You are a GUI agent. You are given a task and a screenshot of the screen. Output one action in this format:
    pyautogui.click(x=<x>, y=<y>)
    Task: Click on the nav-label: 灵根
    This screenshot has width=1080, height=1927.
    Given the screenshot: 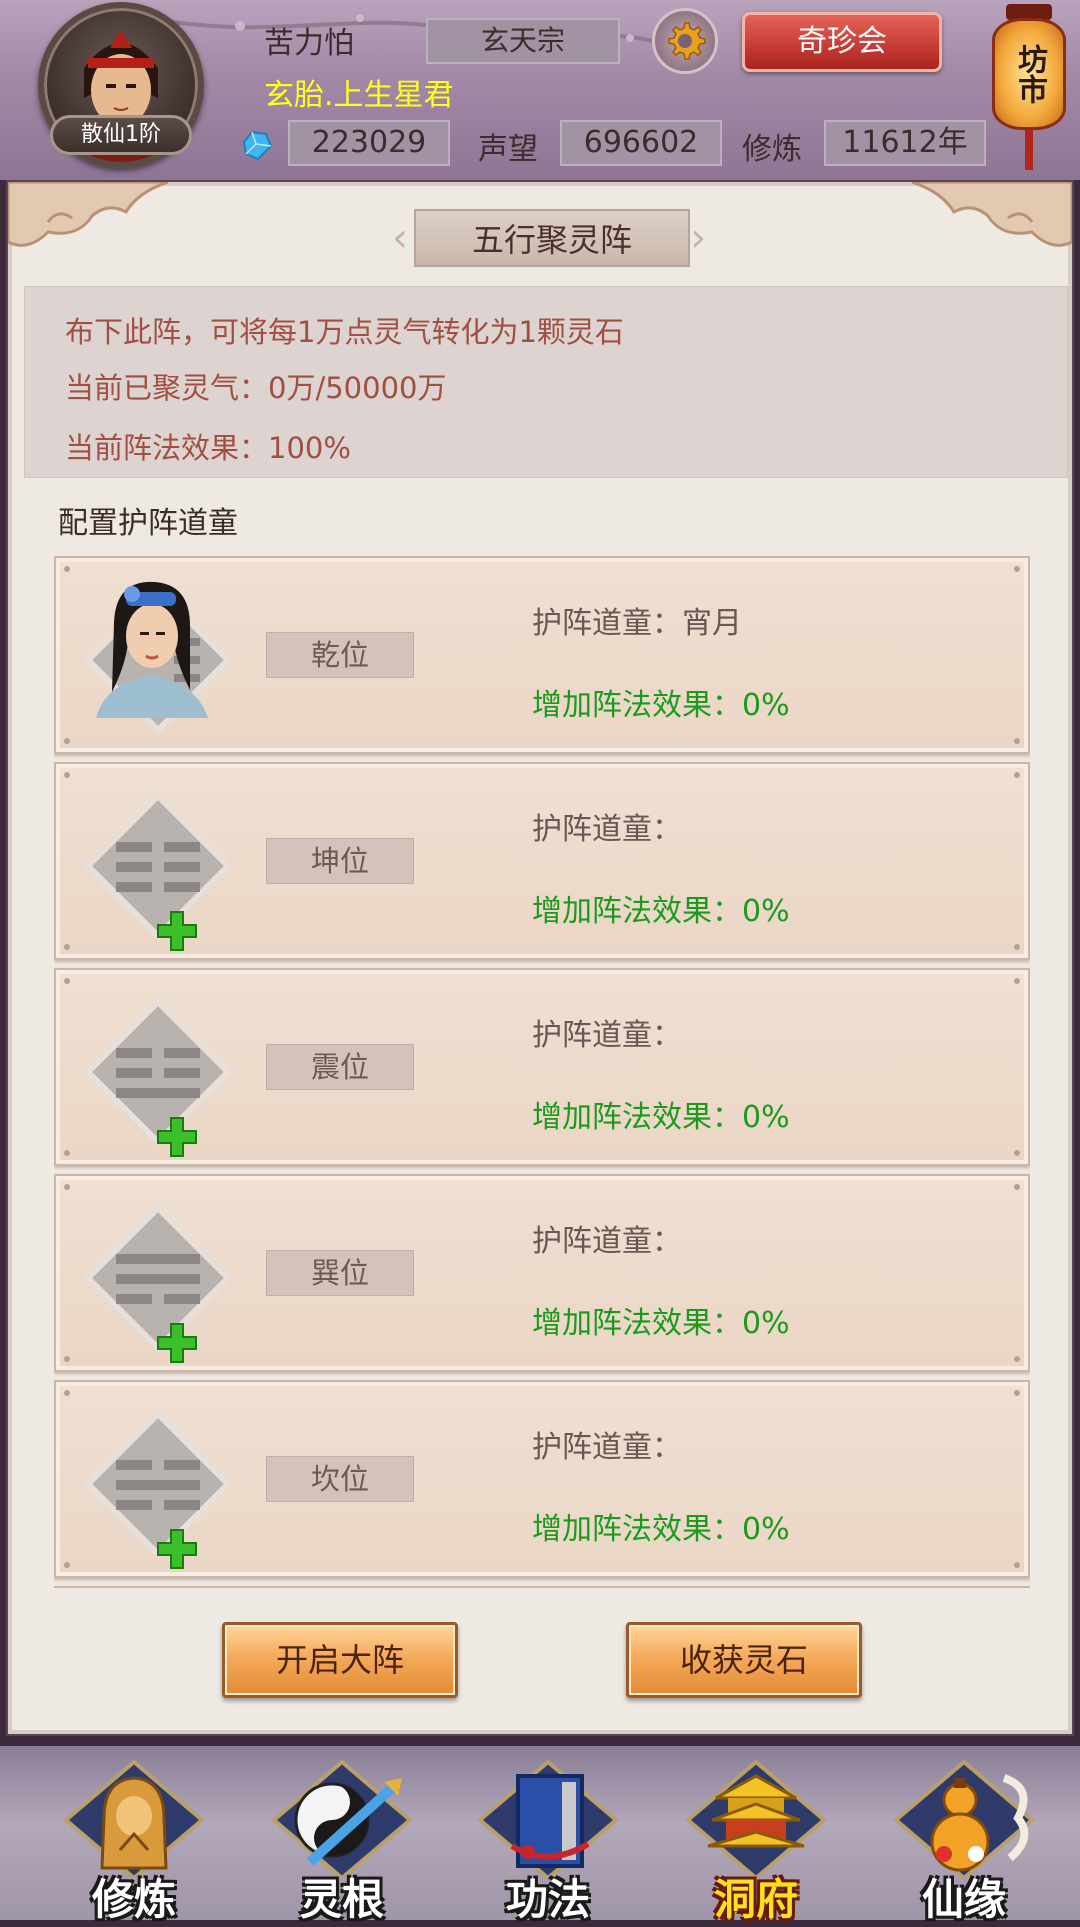 What is the action you would take?
    pyautogui.click(x=341, y=1899)
    